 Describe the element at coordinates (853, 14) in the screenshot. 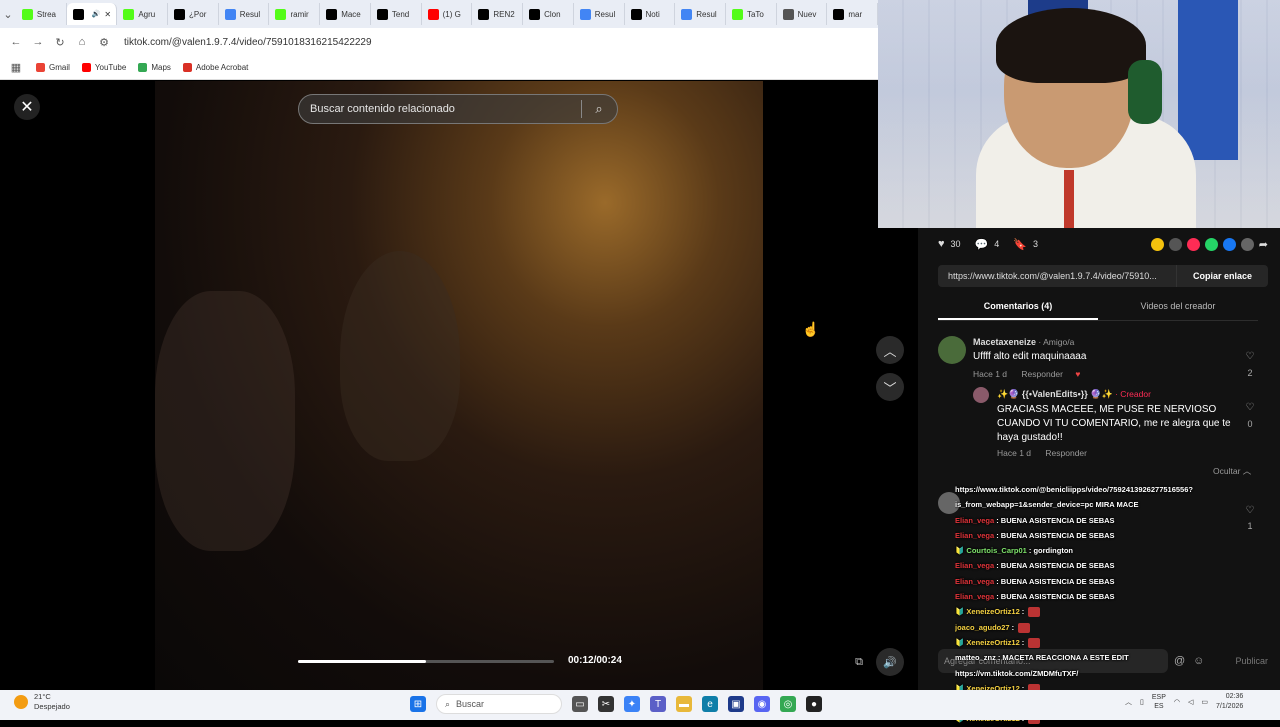

I see `browser-tab: mar` at that location.